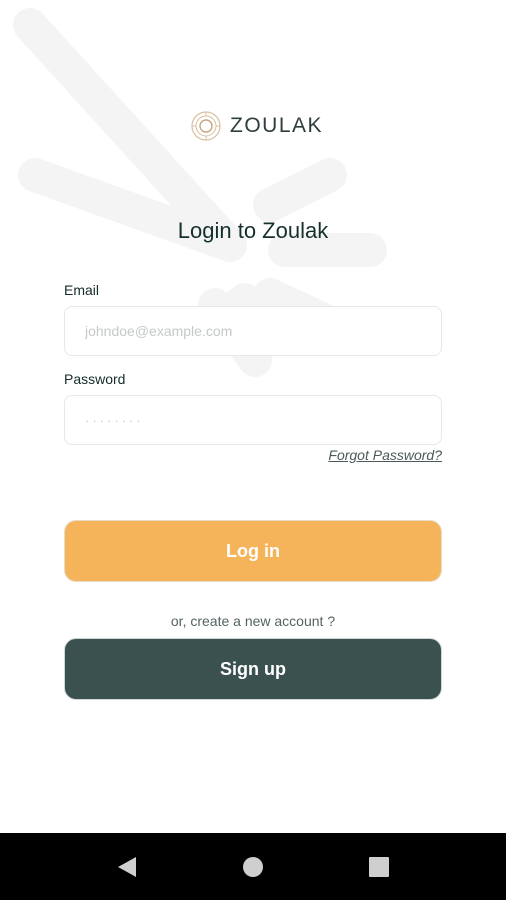 Image resolution: width=506 pixels, height=900 pixels. Describe the element at coordinates (253, 230) in the screenshot. I see `page-title: Login to Zoulak` at that location.